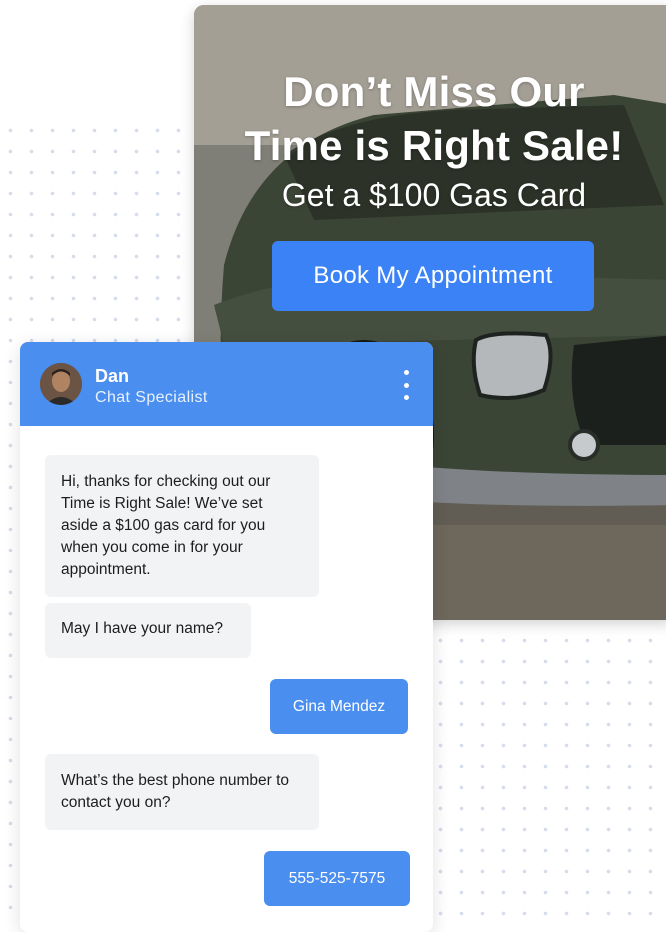  What do you see at coordinates (112, 376) in the screenshot?
I see `agent-name: Dan` at bounding box center [112, 376].